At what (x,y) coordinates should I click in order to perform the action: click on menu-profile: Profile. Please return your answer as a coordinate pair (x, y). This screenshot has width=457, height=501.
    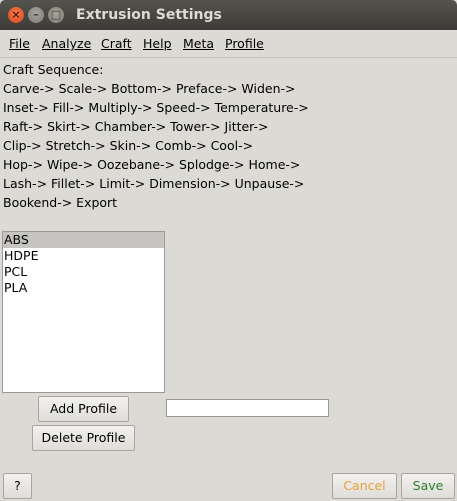
    Looking at the image, I should click on (244, 43).